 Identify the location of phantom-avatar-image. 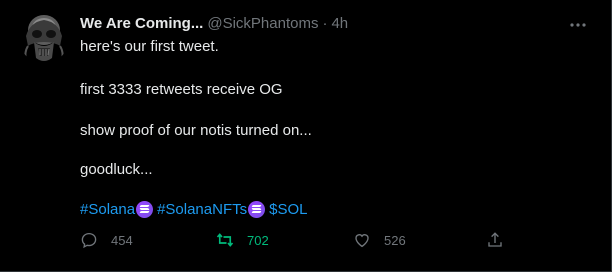
(44, 38).